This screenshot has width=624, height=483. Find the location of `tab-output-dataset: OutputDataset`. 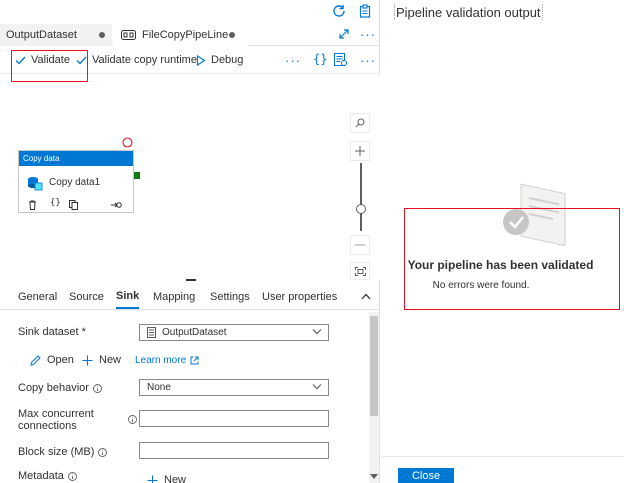

tab-output-dataset: OutputDataset is located at coordinates (56, 35).